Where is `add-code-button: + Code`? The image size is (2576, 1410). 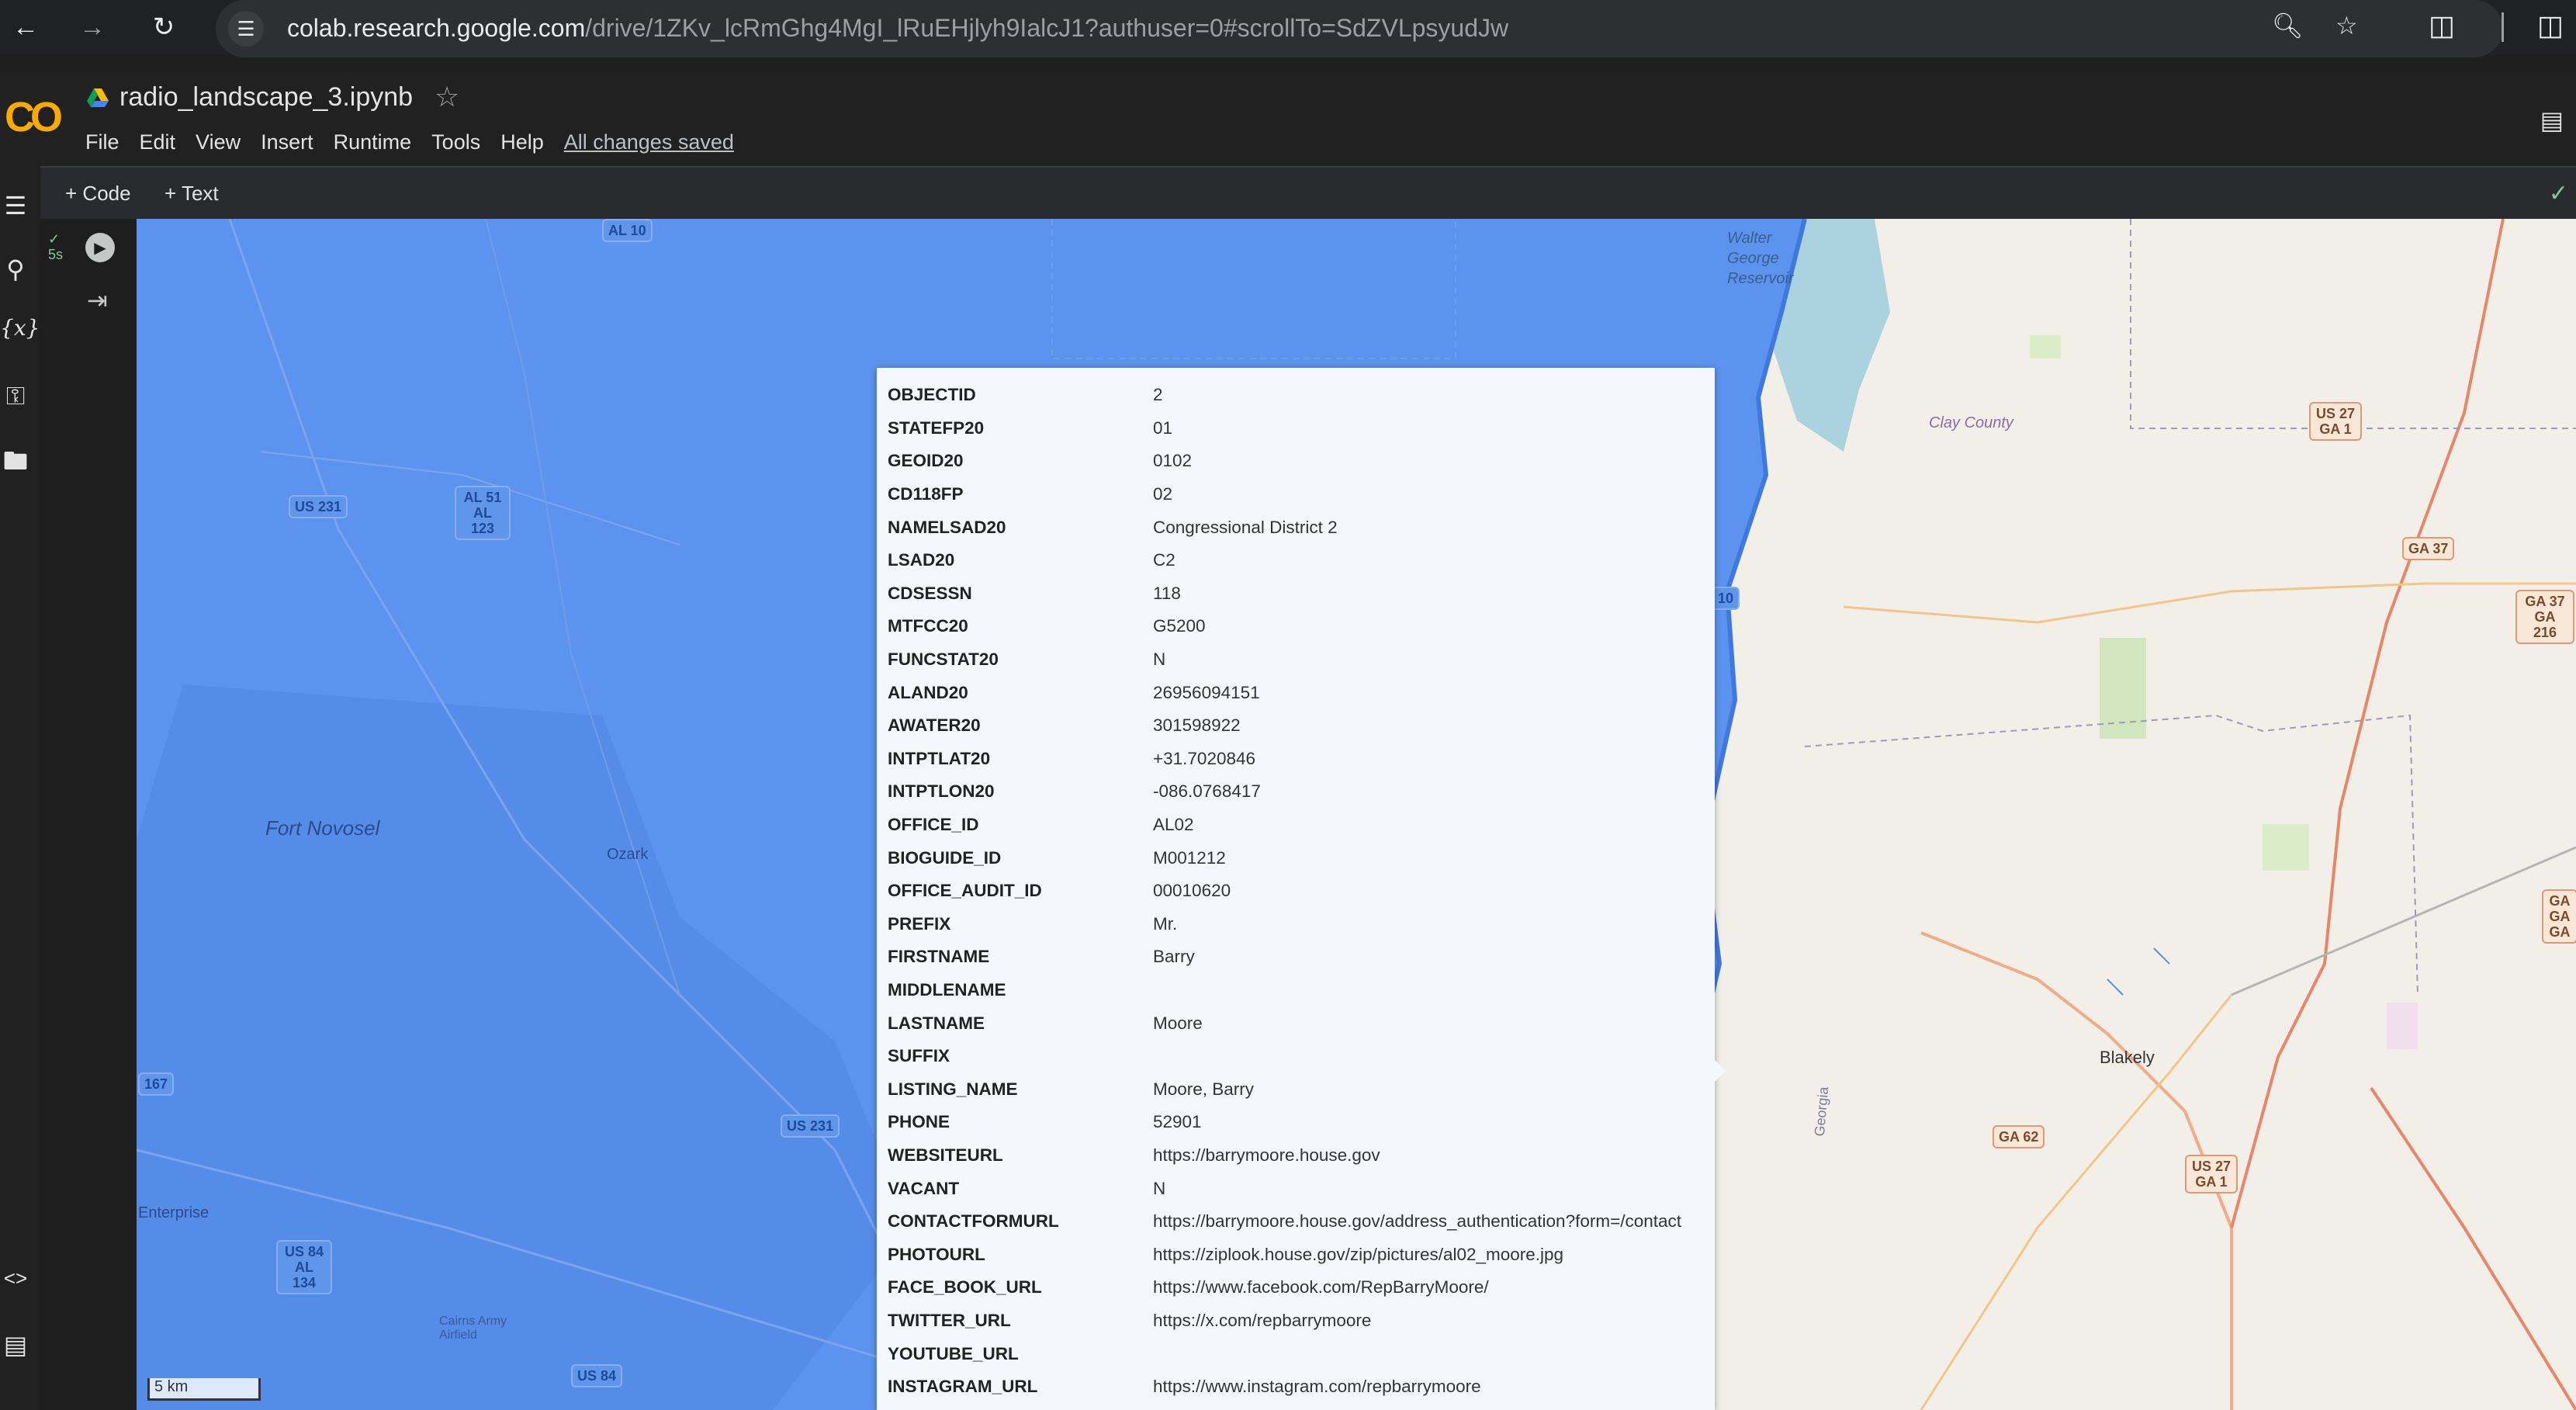 add-code-button: + Code is located at coordinates (98, 194).